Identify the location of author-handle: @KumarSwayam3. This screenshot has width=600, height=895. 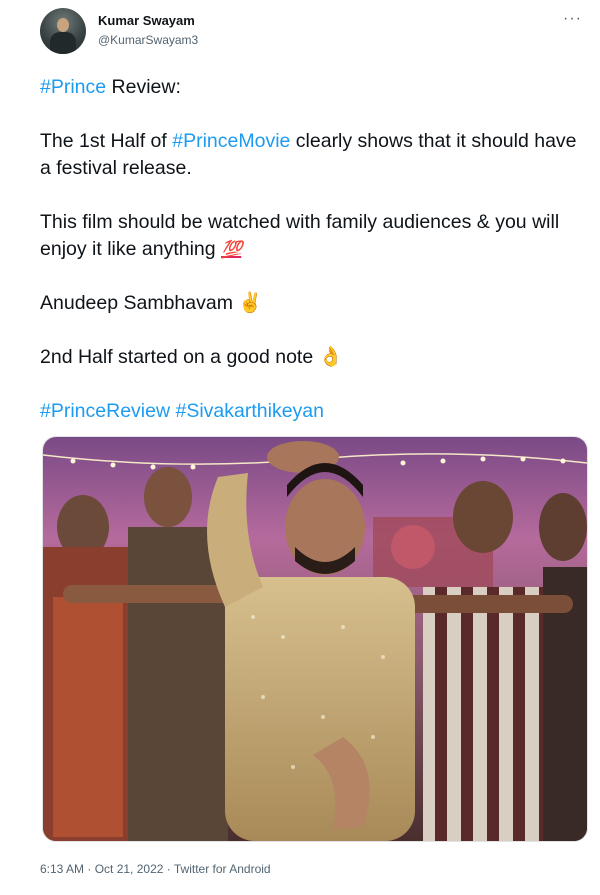
(148, 40).